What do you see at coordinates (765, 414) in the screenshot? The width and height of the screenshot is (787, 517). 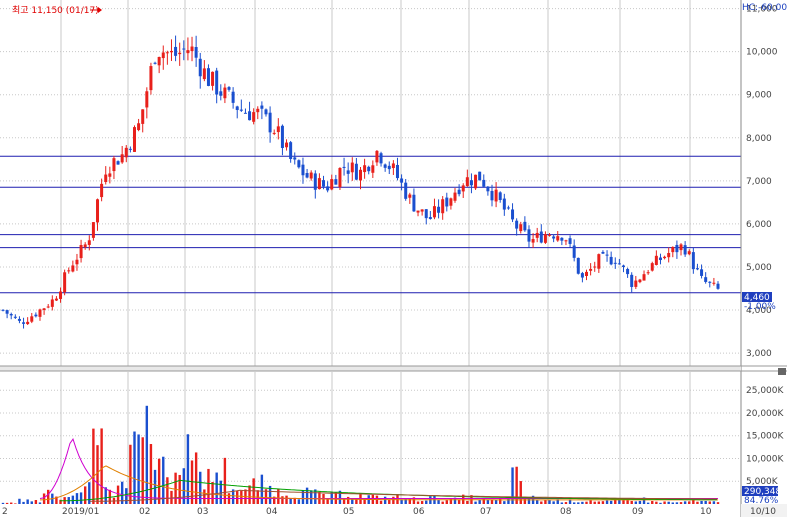 I see `volume-tick-label: 20,000K` at bounding box center [765, 414].